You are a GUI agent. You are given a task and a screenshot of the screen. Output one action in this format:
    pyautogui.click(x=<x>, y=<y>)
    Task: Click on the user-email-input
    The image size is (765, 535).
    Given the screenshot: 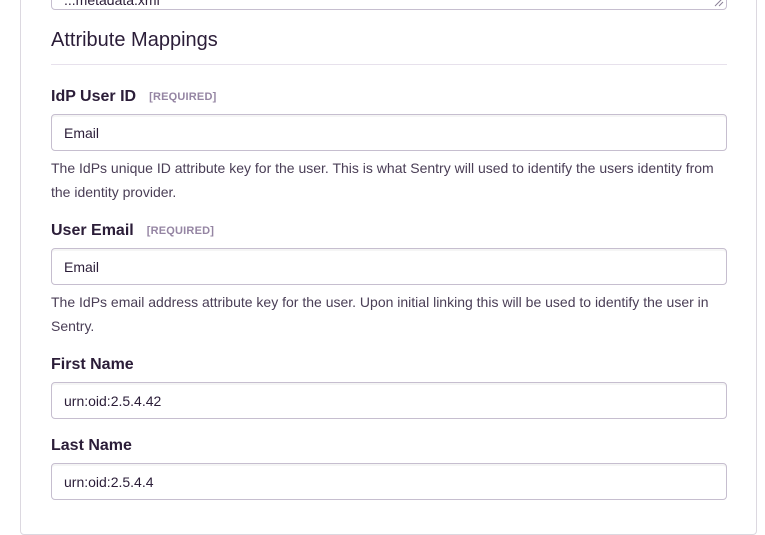 What is the action you would take?
    pyautogui.click(x=389, y=266)
    